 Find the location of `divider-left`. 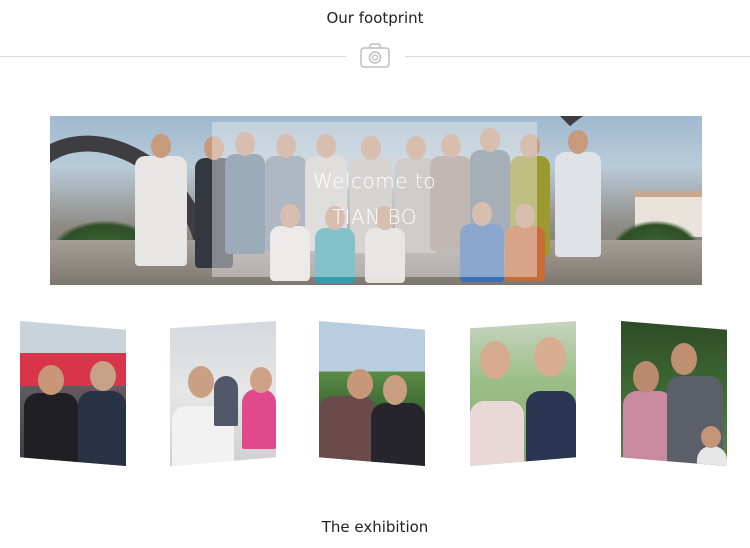

divider-left is located at coordinates (173, 56).